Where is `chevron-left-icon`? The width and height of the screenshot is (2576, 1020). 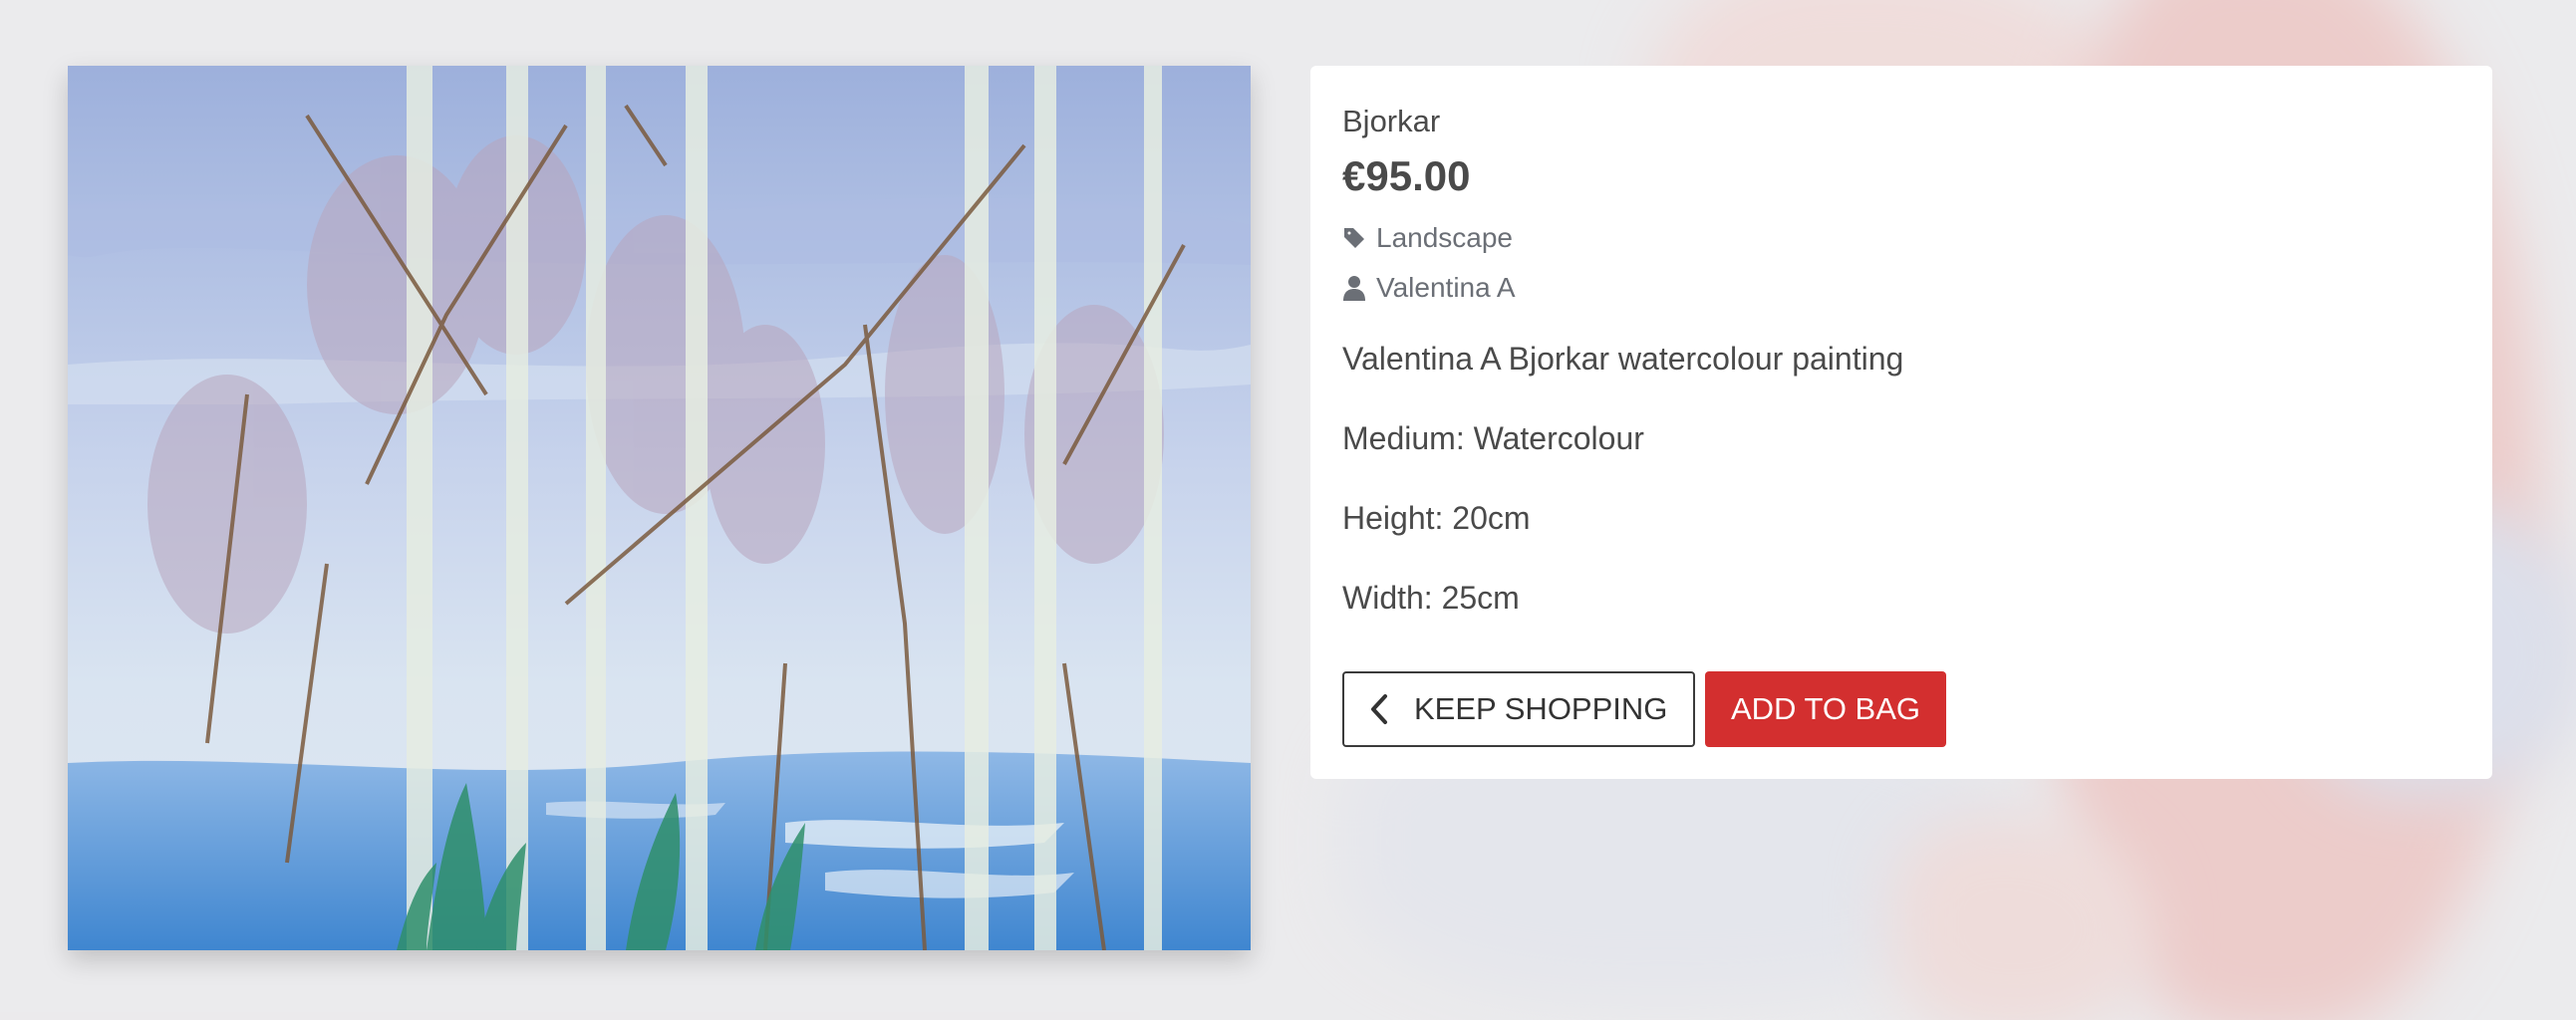
chevron-left-icon is located at coordinates (1379, 709).